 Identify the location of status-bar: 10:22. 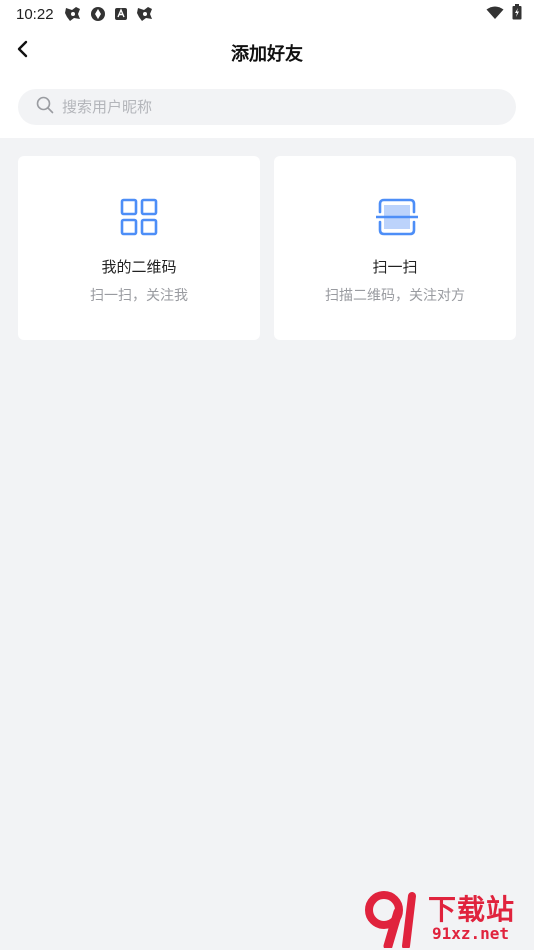
(267, 14).